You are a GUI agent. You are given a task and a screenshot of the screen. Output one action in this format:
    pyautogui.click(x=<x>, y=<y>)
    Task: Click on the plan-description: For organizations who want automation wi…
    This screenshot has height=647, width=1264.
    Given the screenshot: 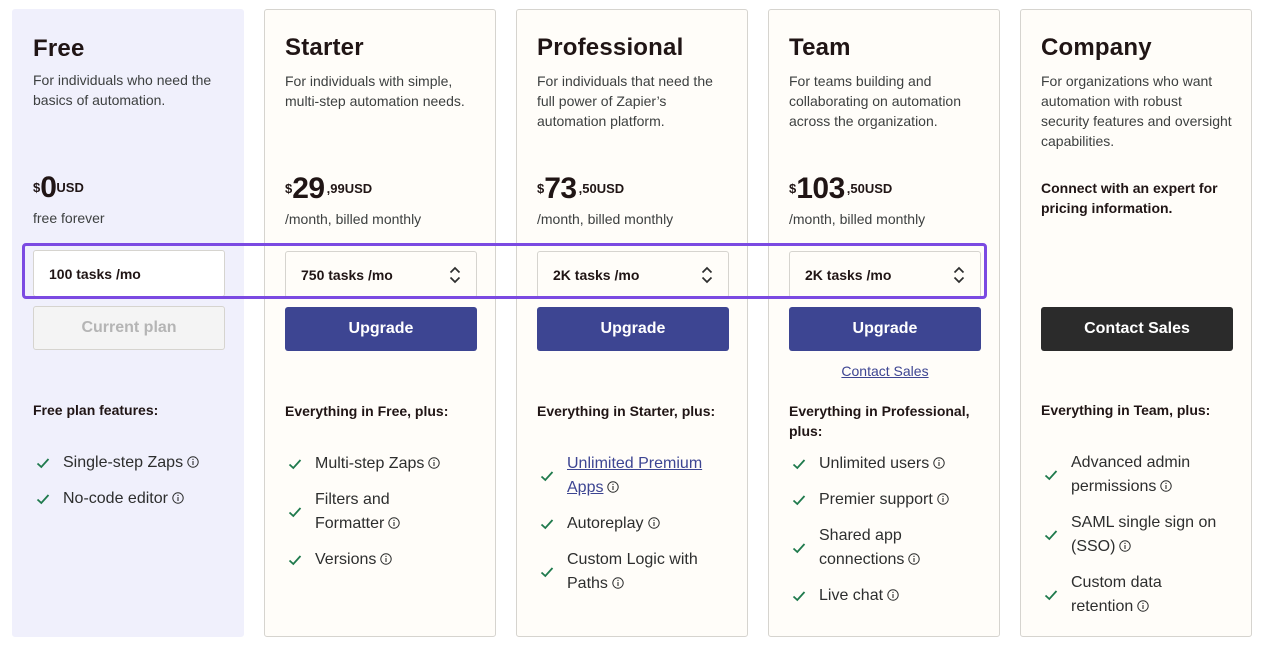 What is the action you would take?
    pyautogui.click(x=1136, y=111)
    